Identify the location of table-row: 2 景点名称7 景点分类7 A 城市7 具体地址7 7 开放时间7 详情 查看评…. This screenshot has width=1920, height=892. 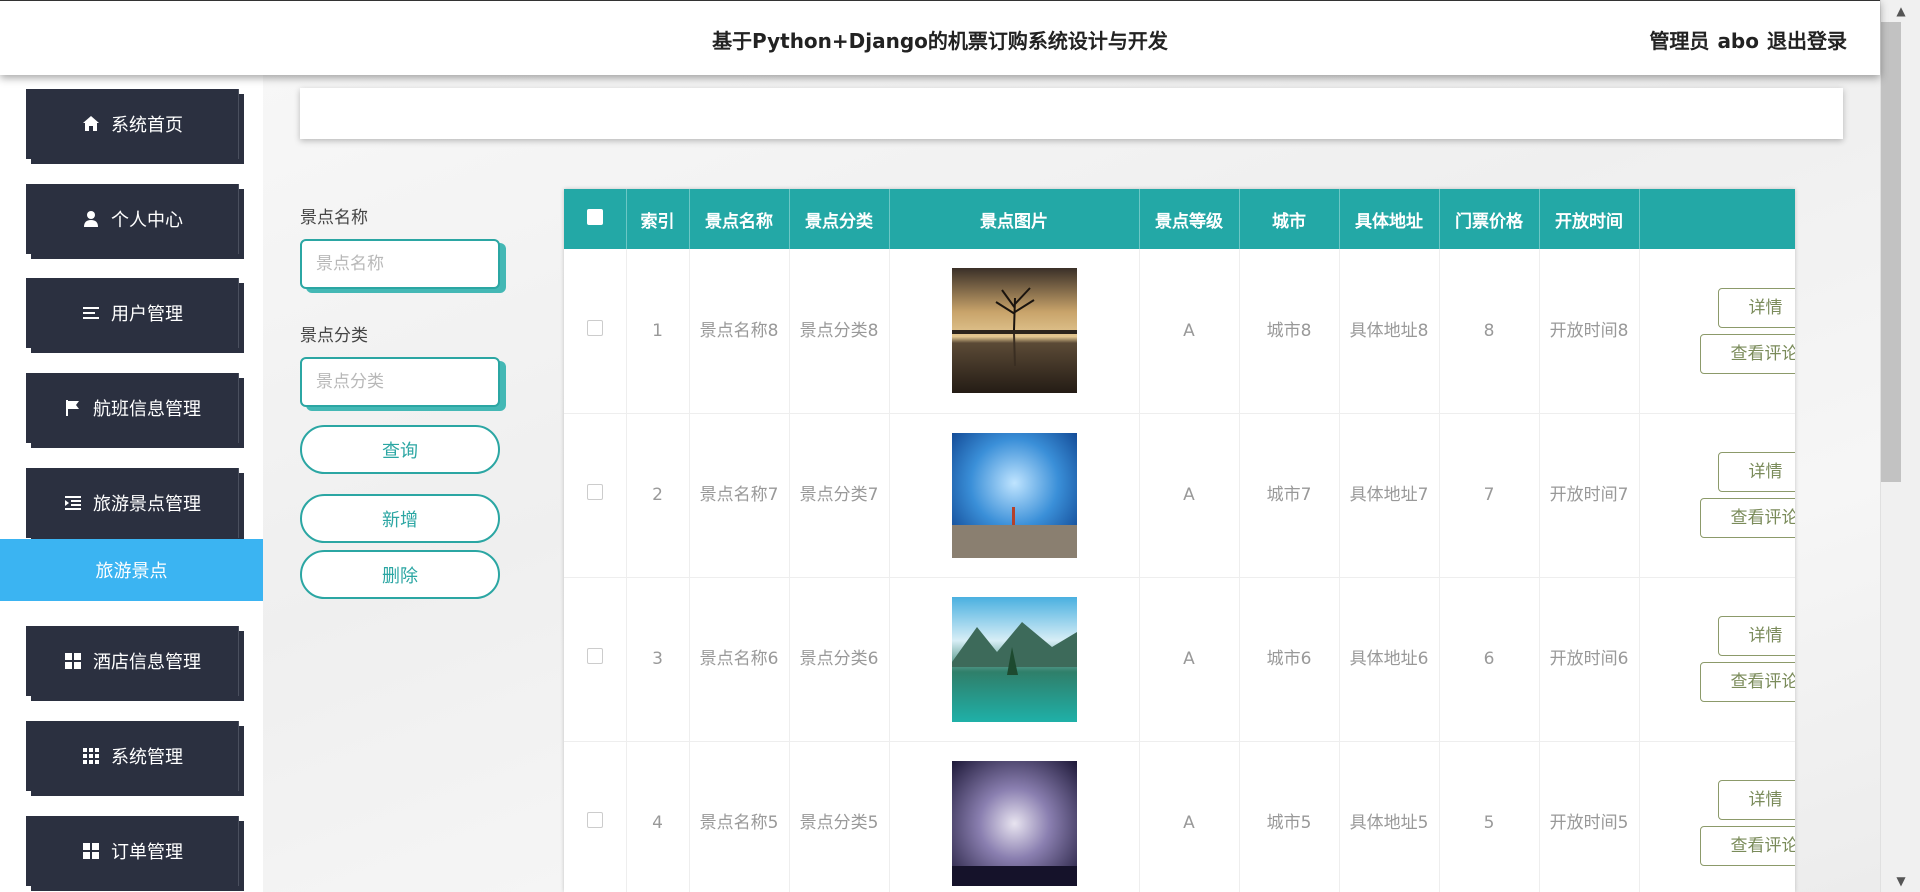
(1179, 495).